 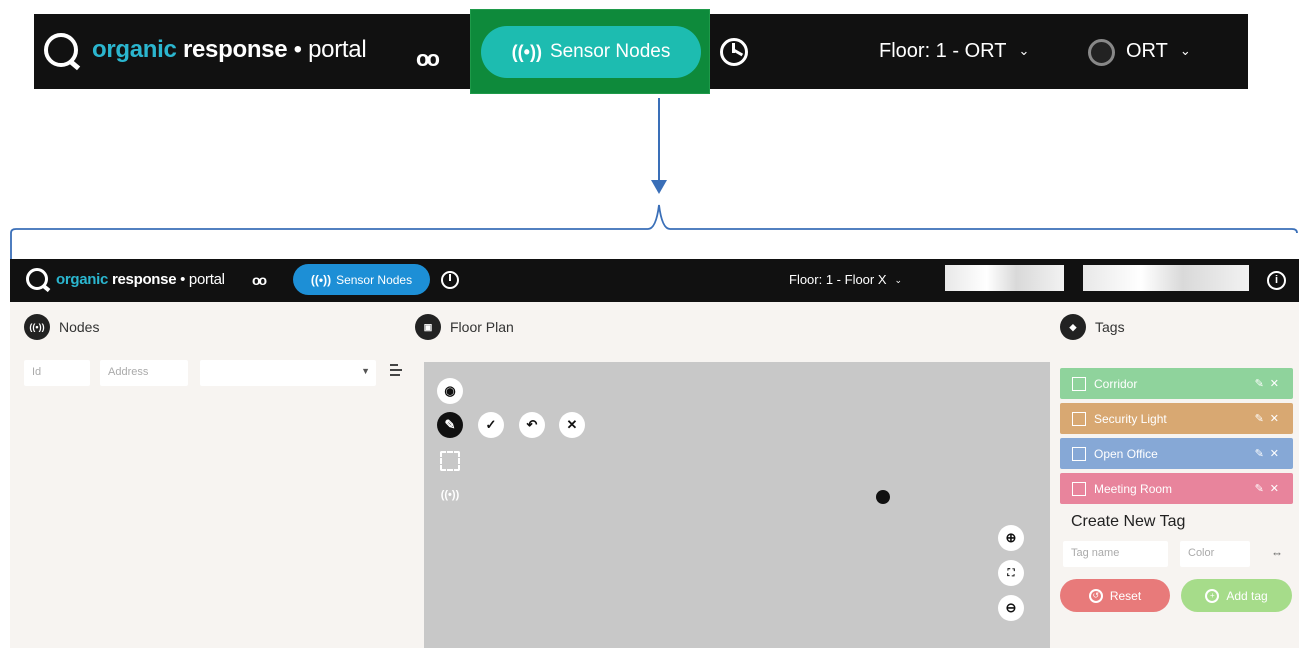 I want to click on select-area-icon, so click(x=450, y=461).